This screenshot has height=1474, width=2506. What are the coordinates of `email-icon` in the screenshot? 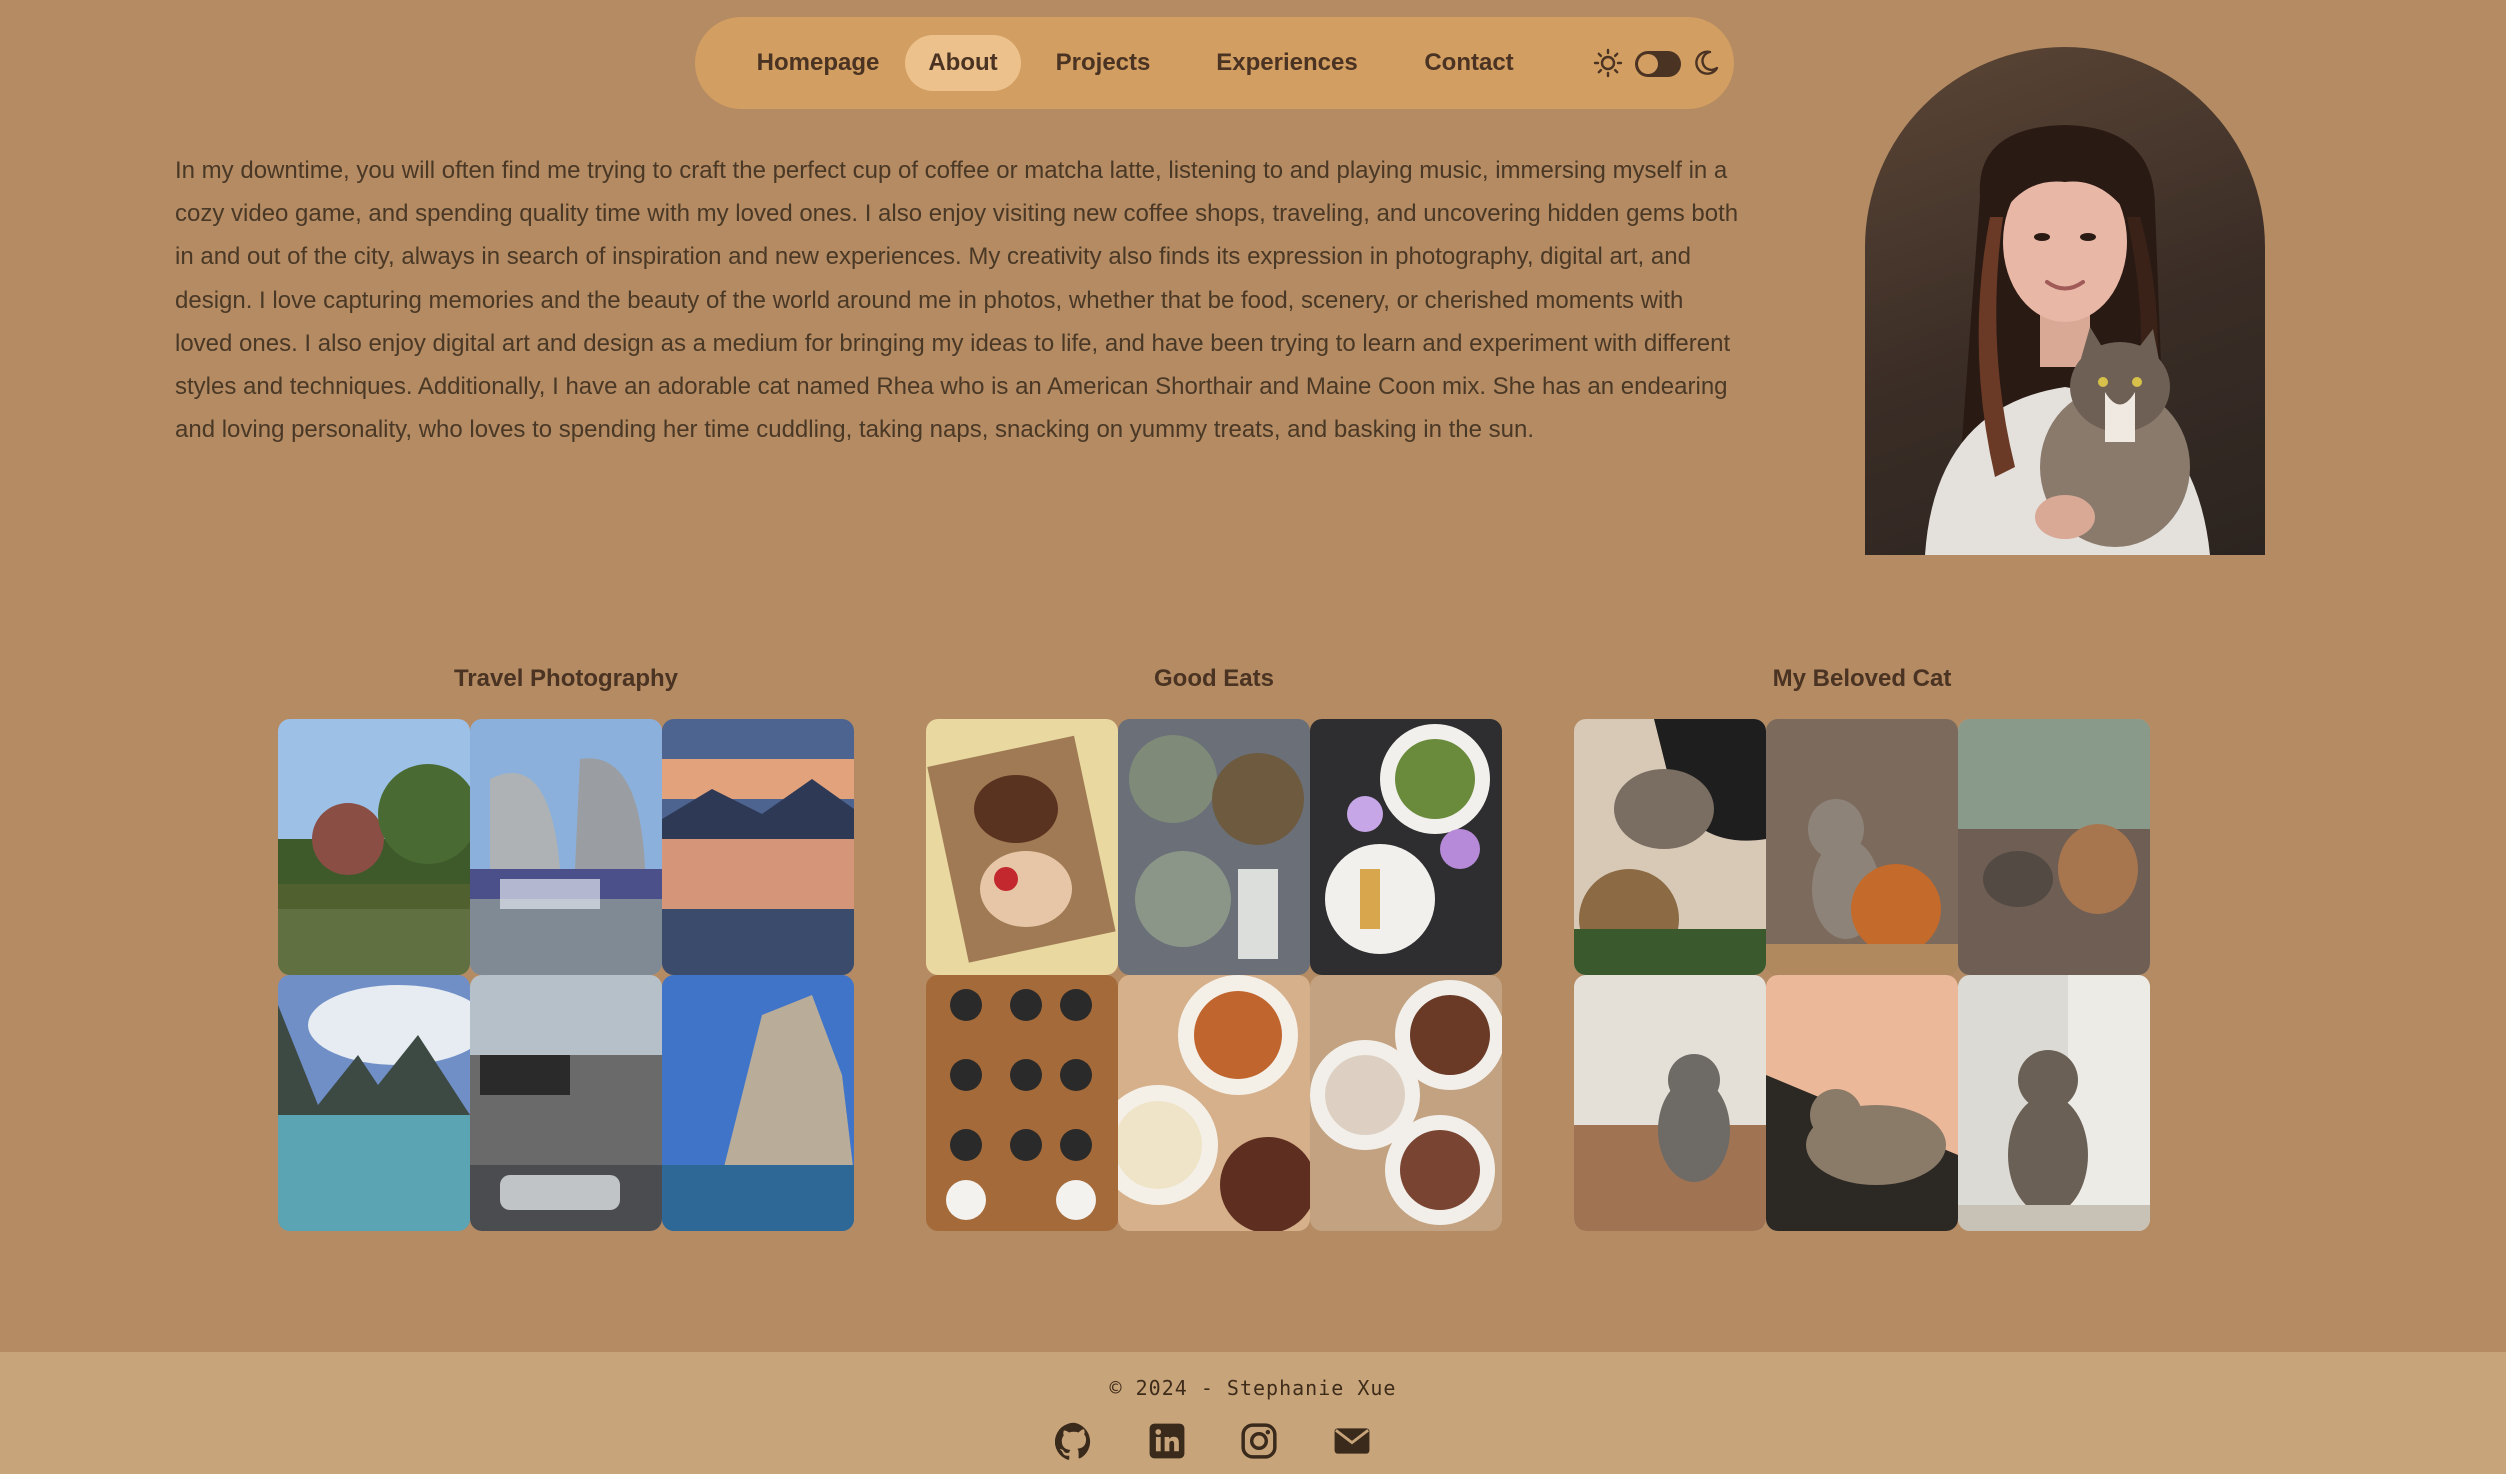 It's located at (1352, 1441).